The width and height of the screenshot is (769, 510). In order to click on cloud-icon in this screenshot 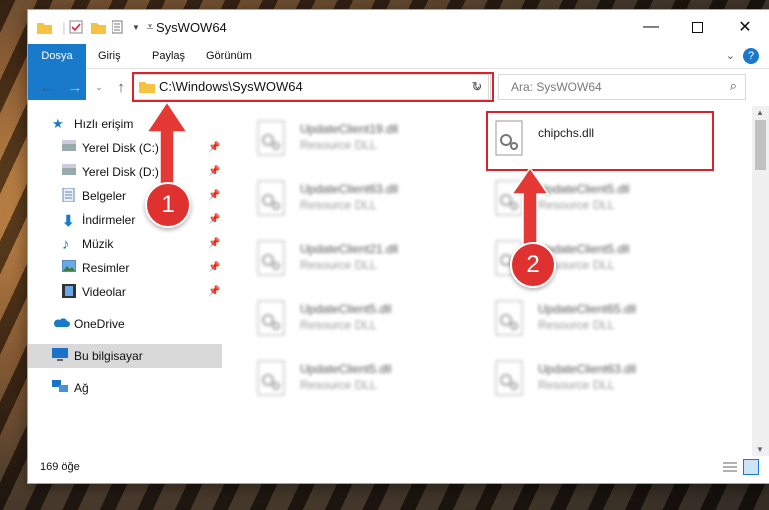, I will do `click(61, 324)`.